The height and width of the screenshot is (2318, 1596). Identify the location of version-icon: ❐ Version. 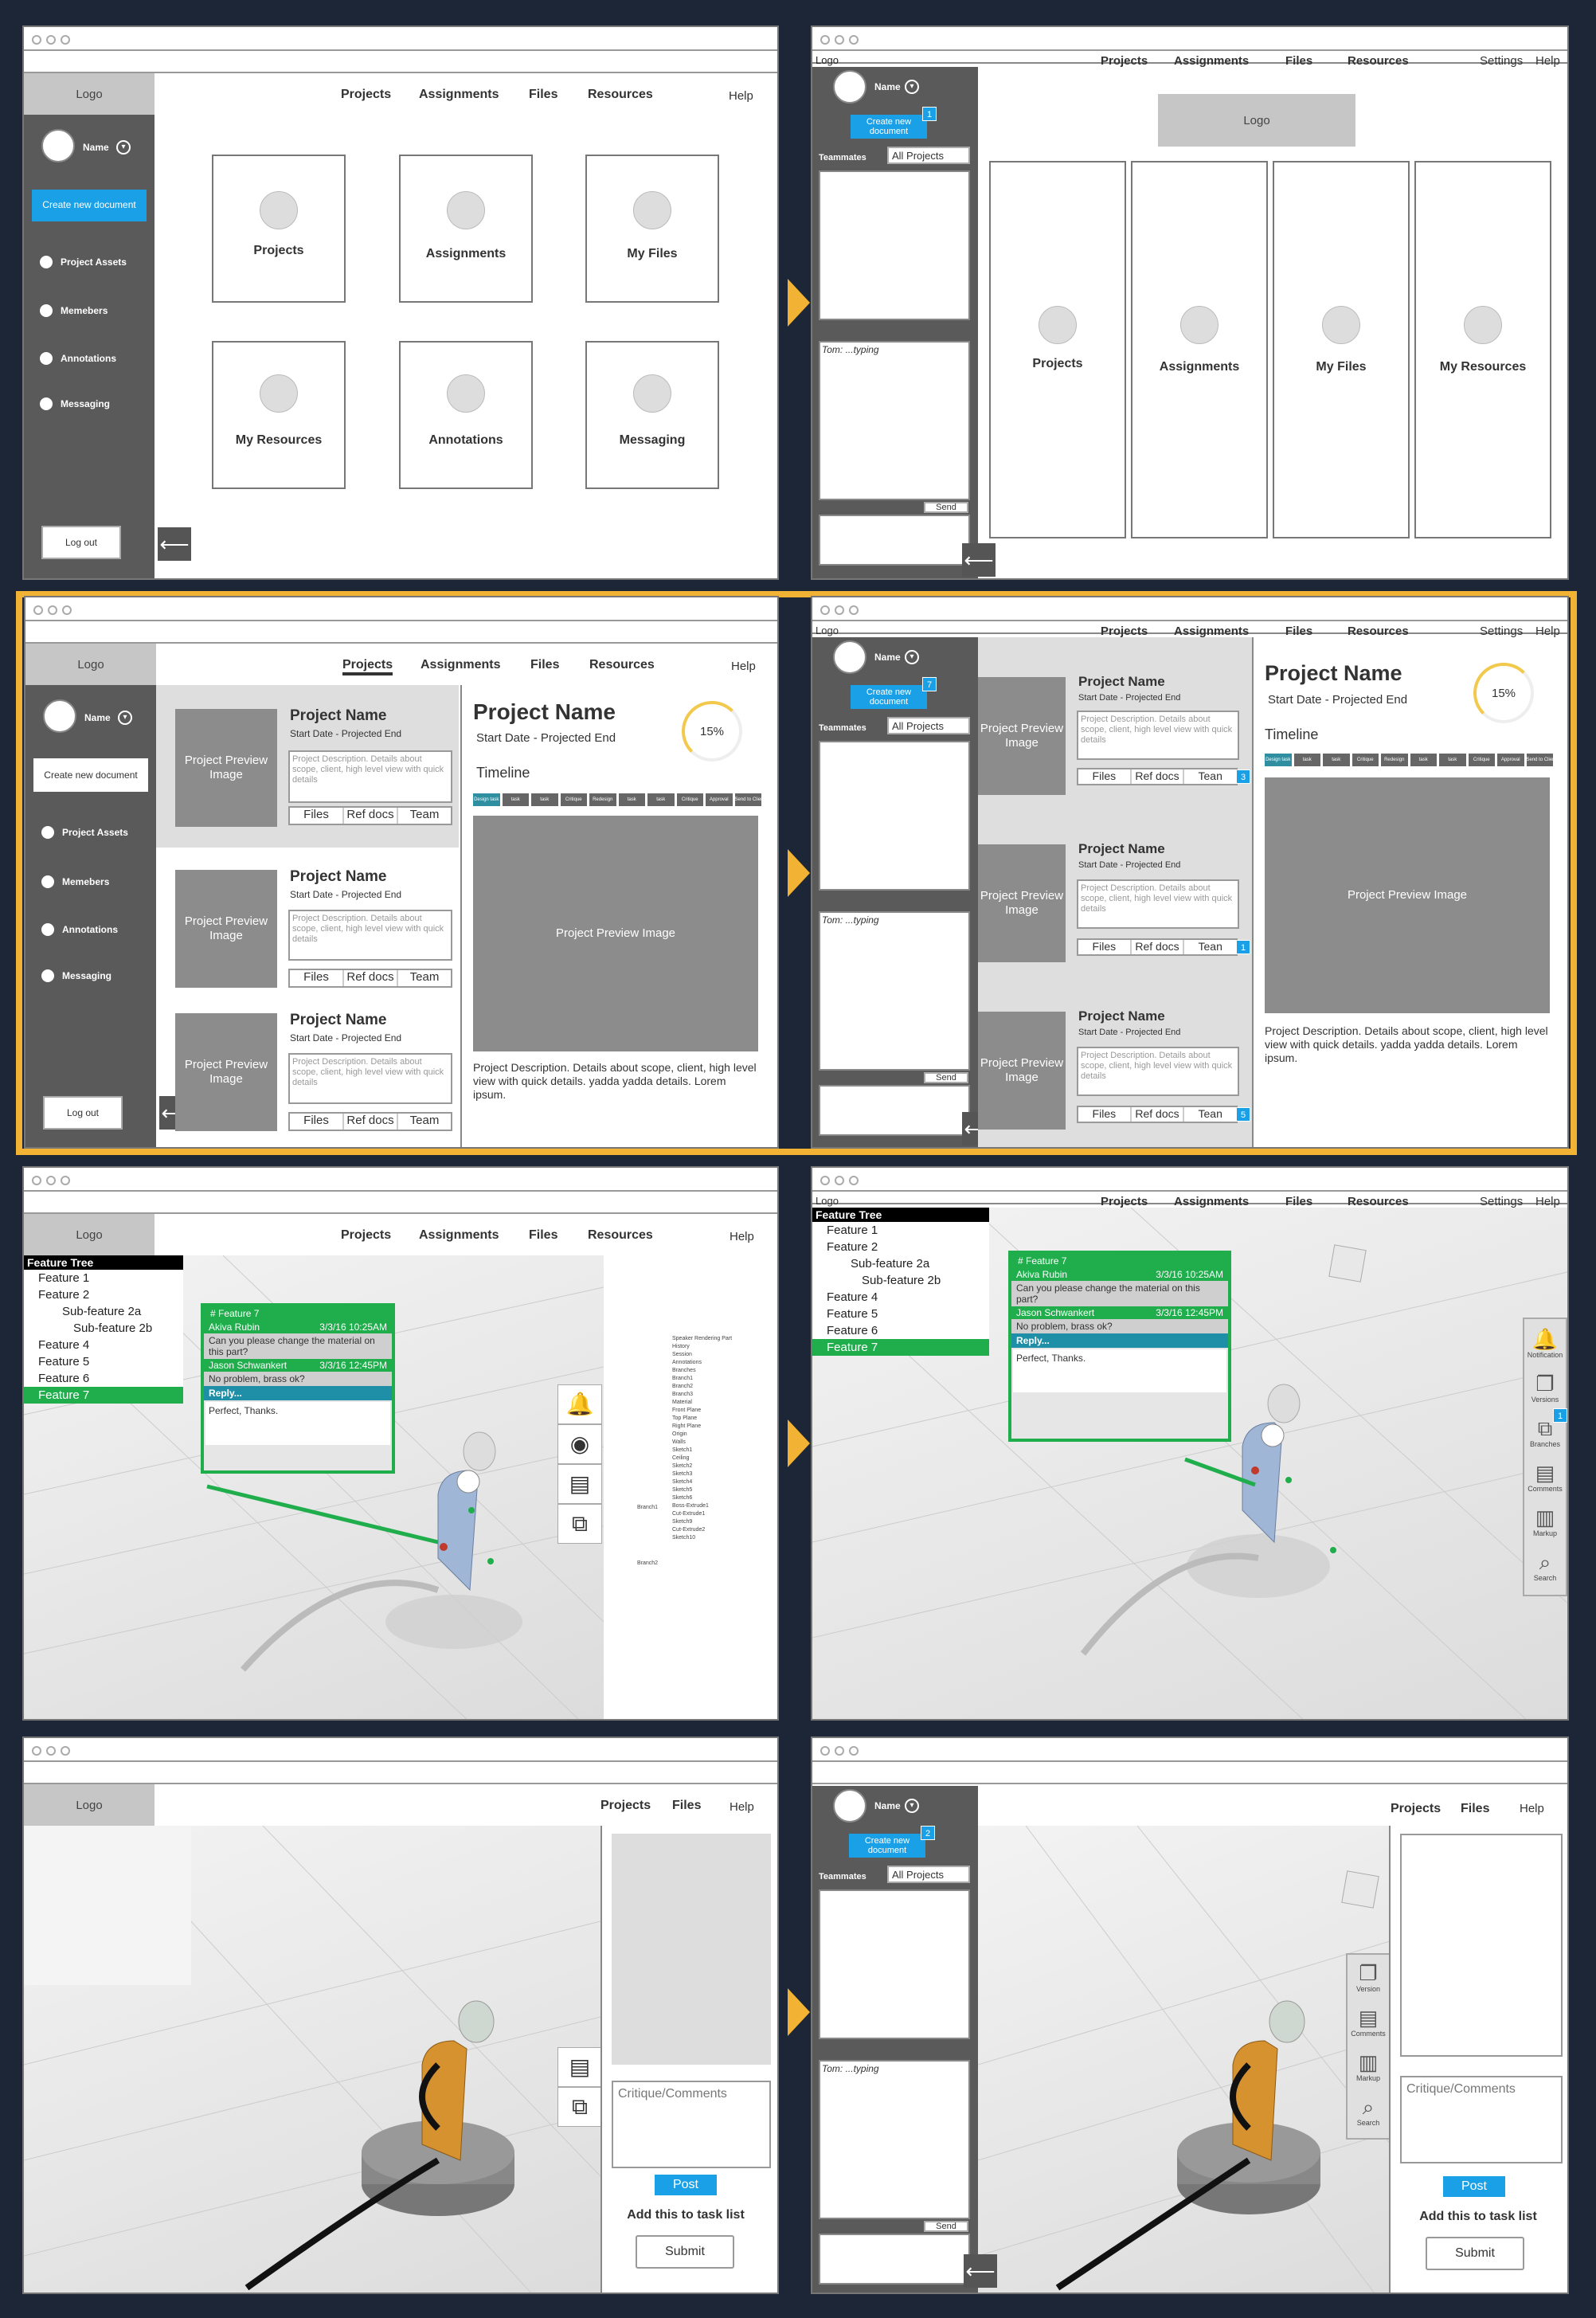
(1368, 1977).